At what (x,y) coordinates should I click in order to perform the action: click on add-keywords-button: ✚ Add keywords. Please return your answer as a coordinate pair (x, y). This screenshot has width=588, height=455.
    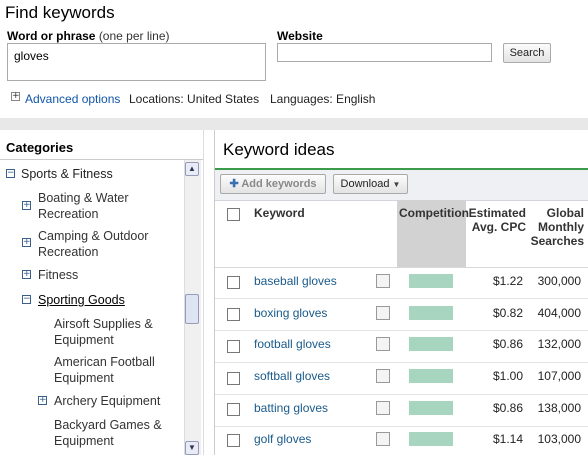
    Looking at the image, I should click on (273, 184).